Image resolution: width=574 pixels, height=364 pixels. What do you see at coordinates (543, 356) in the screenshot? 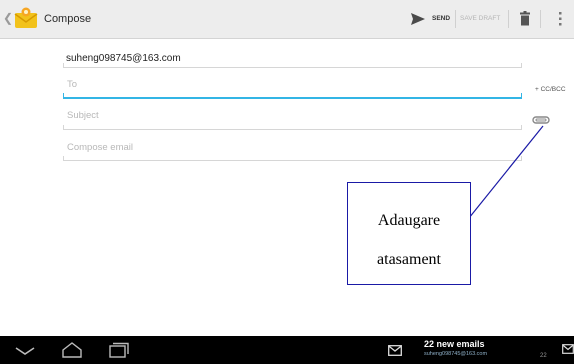
I see `notification-count: 22` at bounding box center [543, 356].